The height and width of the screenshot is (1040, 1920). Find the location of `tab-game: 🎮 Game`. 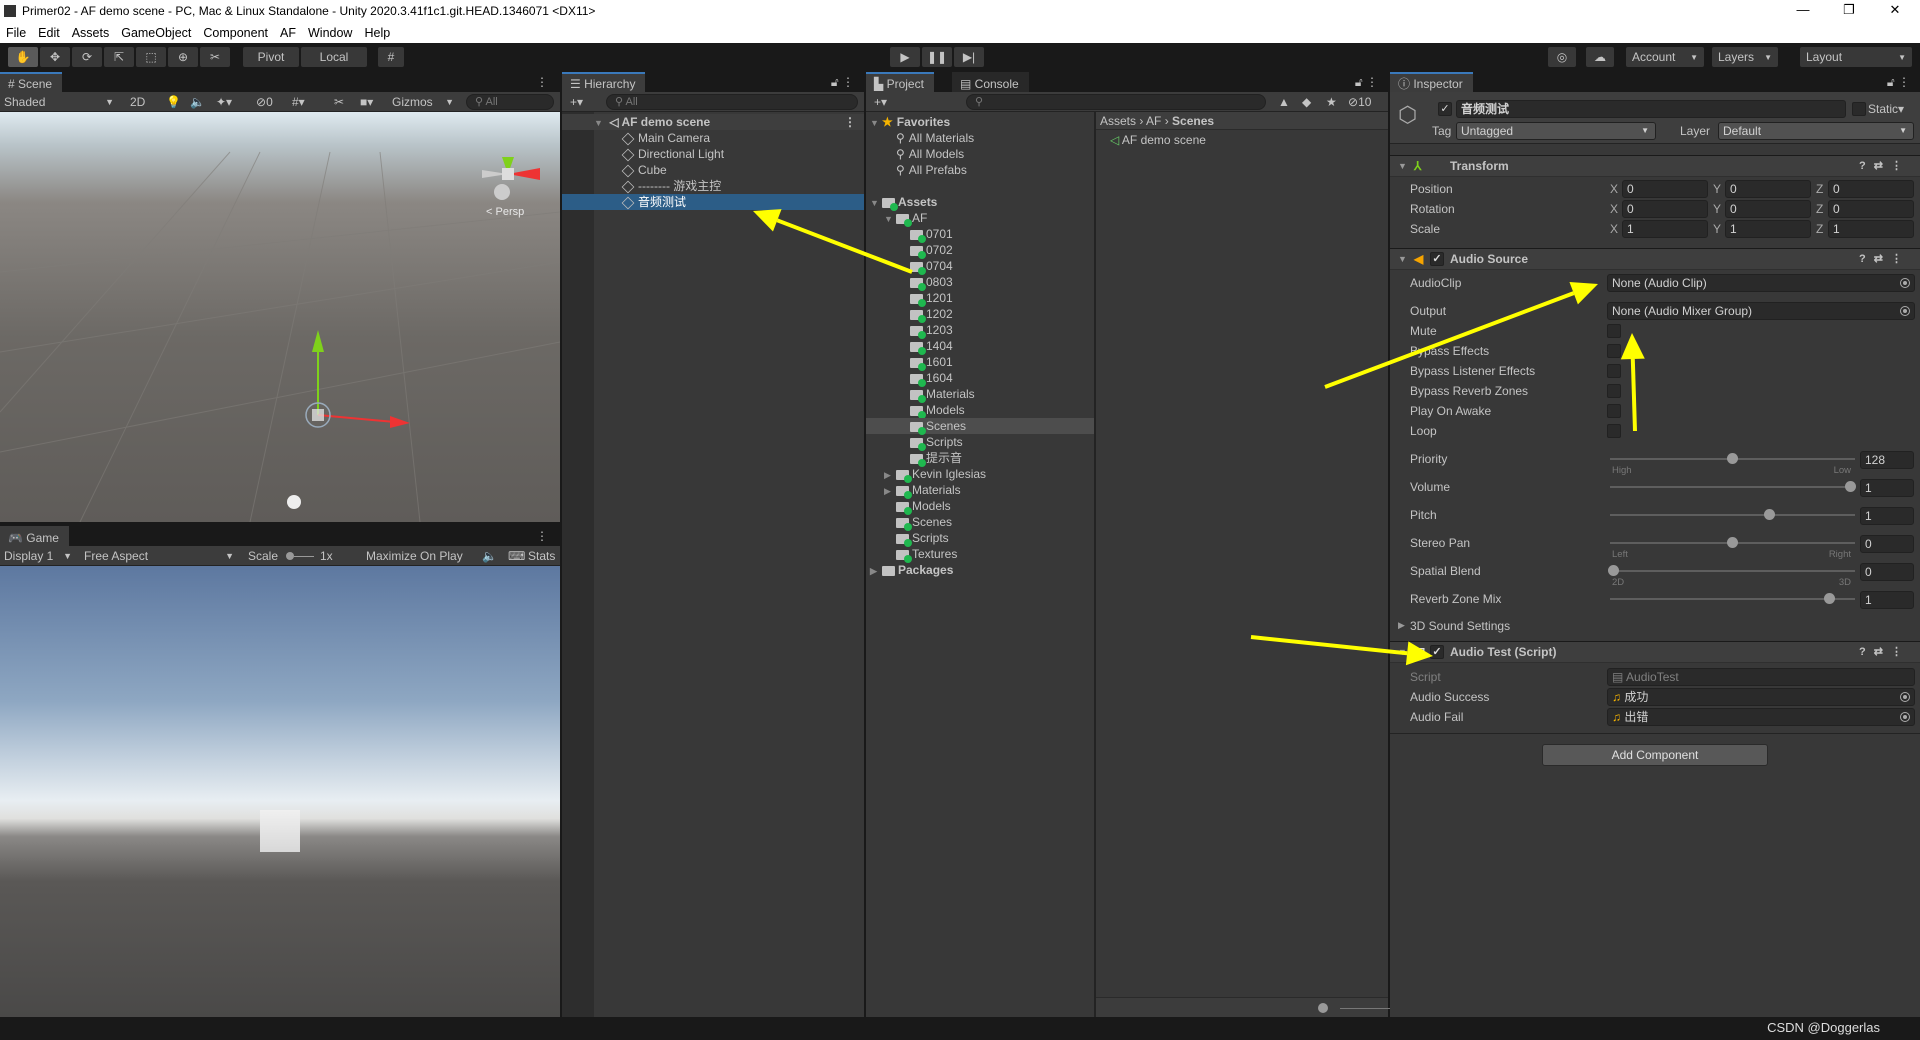

tab-game: 🎮 Game is located at coordinates (34, 536).